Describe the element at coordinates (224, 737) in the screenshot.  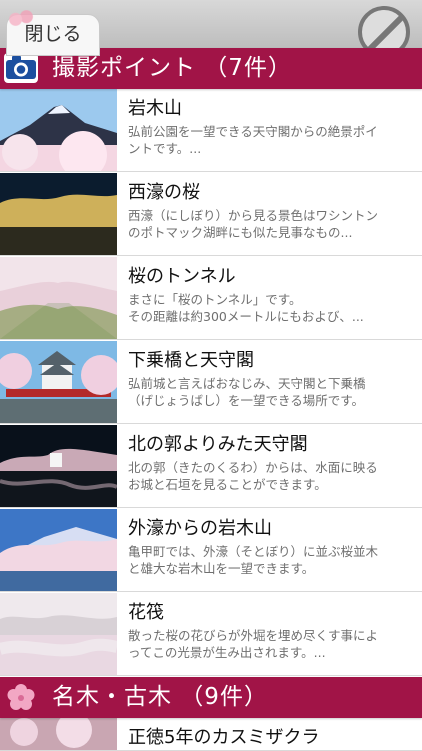
I see `item-title: 正徳5年のカスミザクラ` at that location.